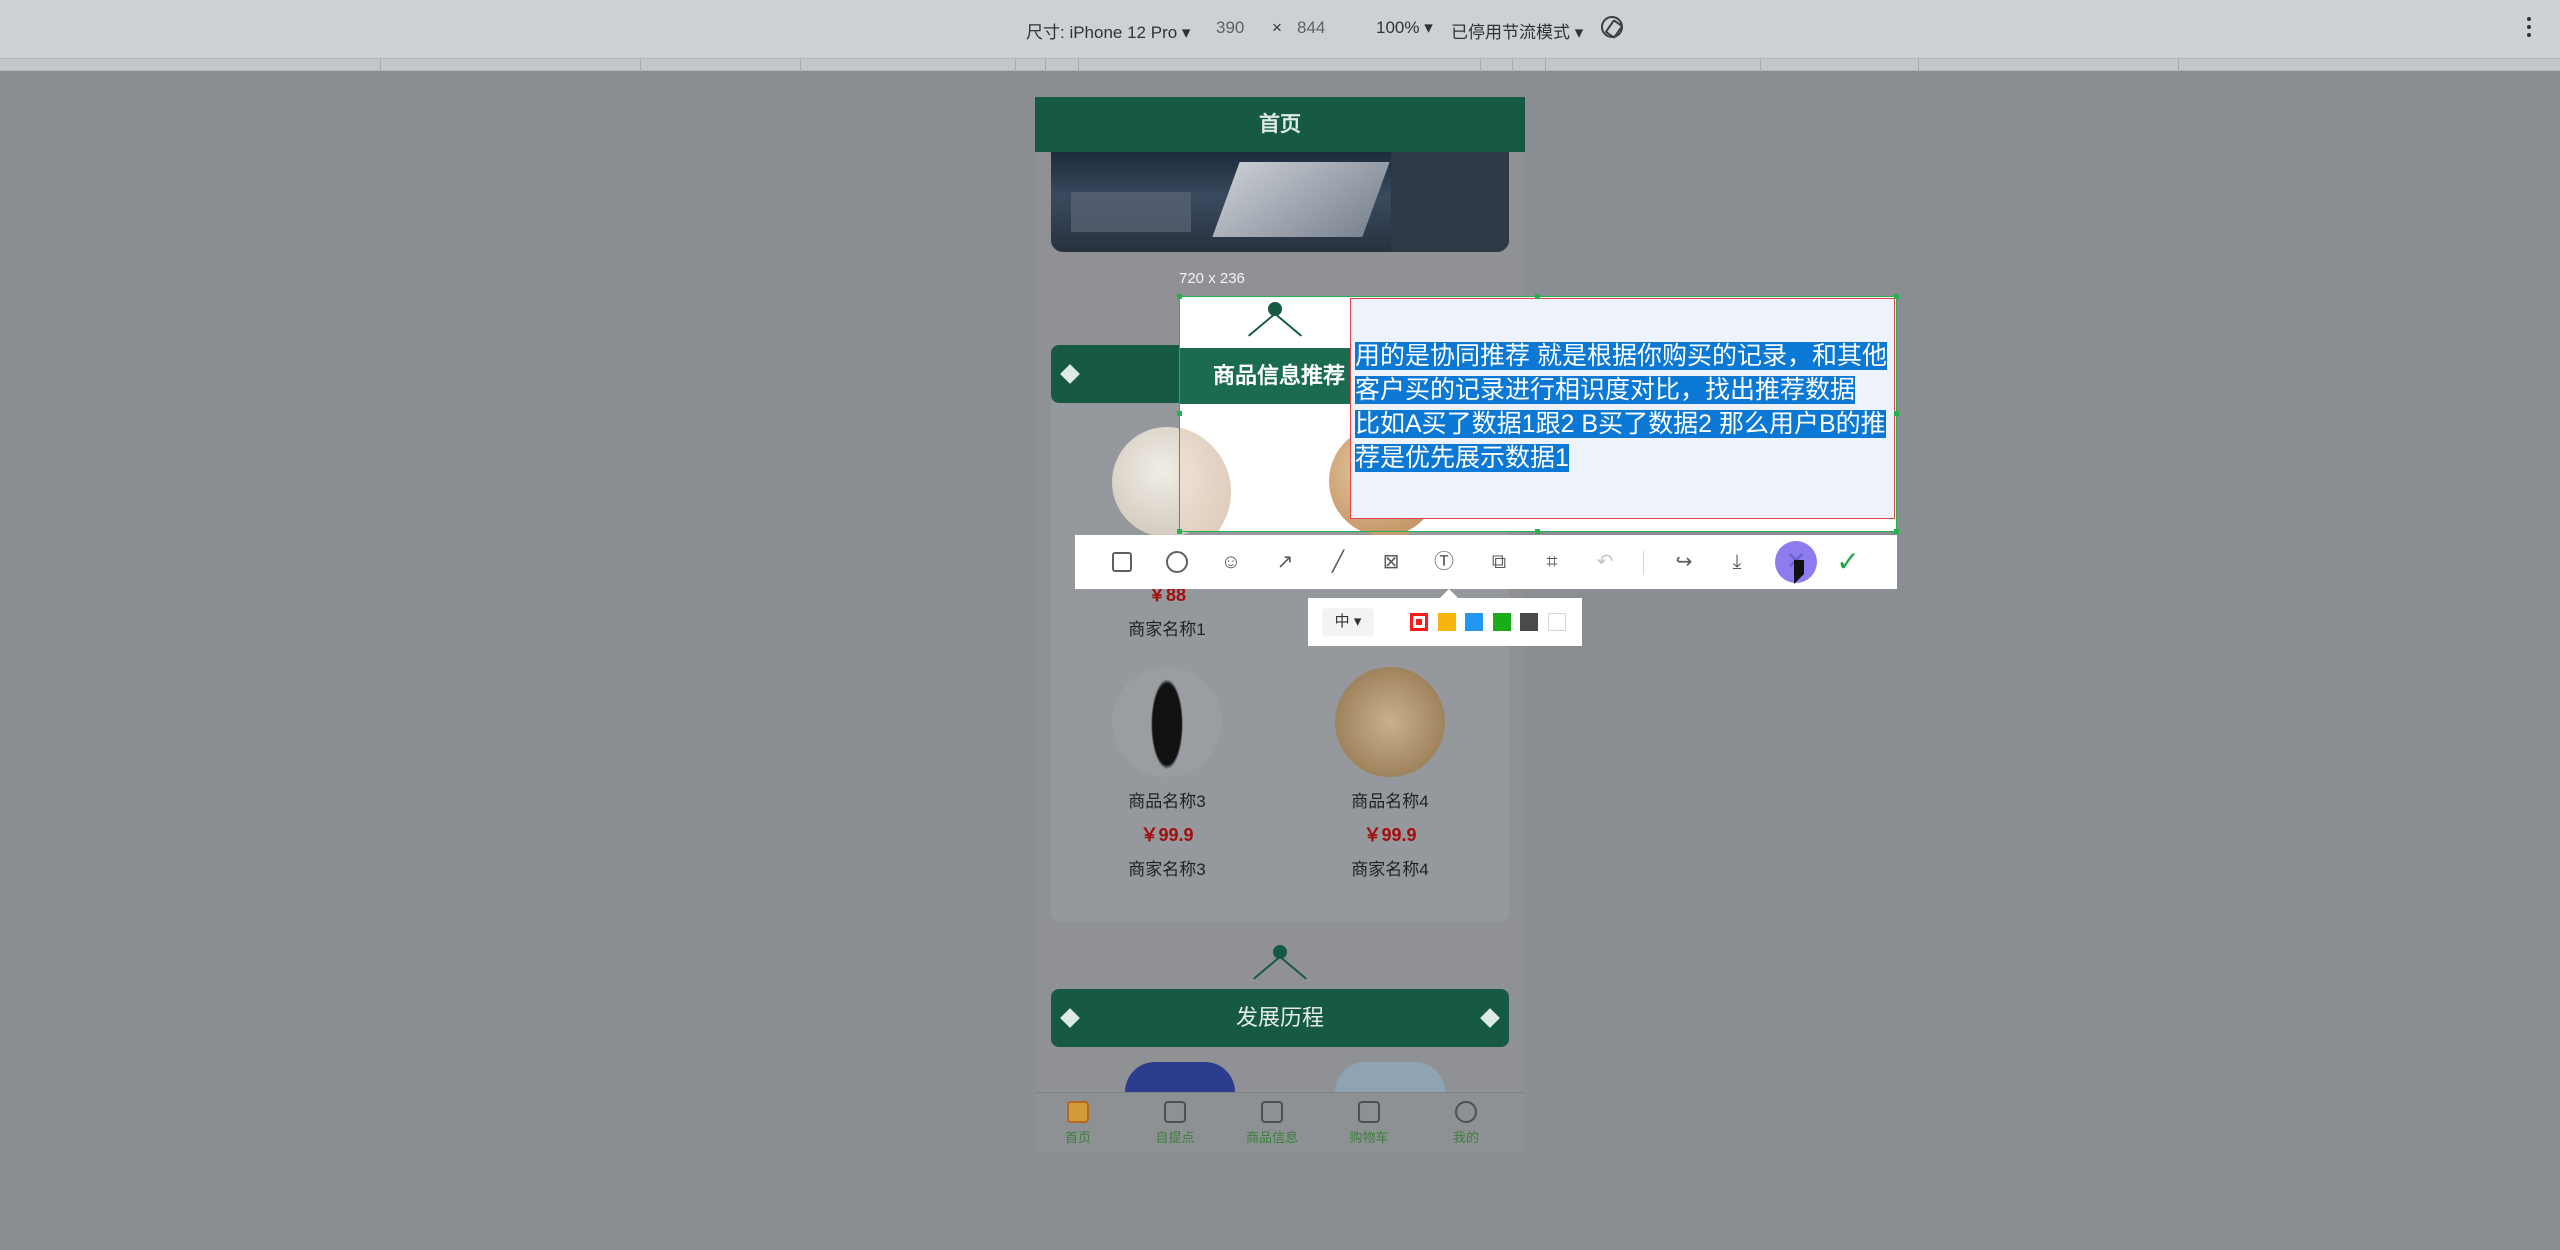 The height and width of the screenshot is (1250, 2560). Describe the element at coordinates (1369, 1123) in the screenshot. I see `tab-cart: 购物车` at that location.